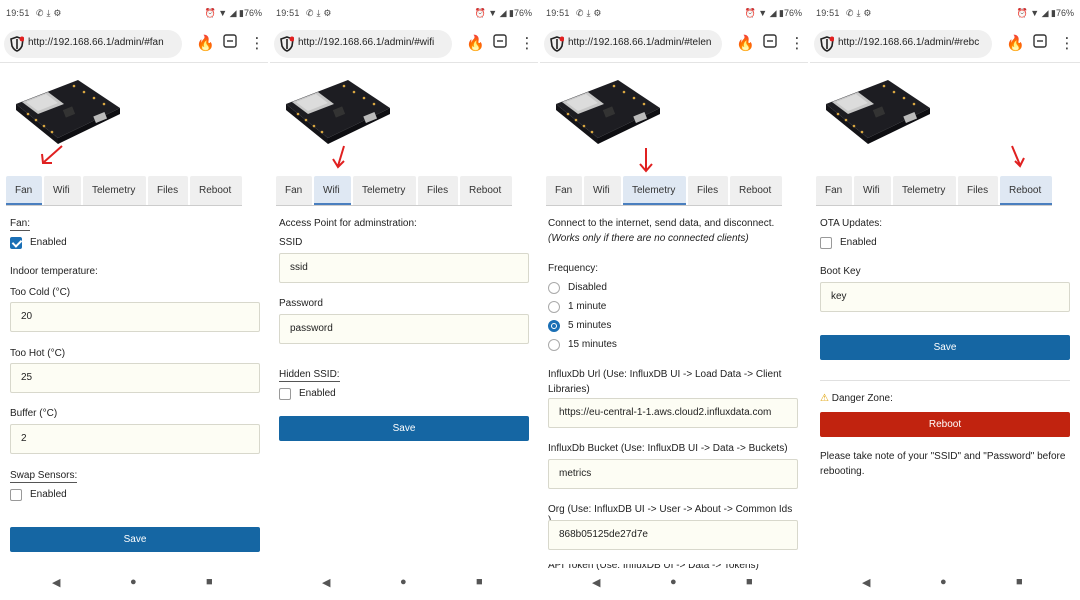  What do you see at coordinates (96, 42) in the screenshot?
I see `url-text: http://192.168.66.1/admin/#fan` at bounding box center [96, 42].